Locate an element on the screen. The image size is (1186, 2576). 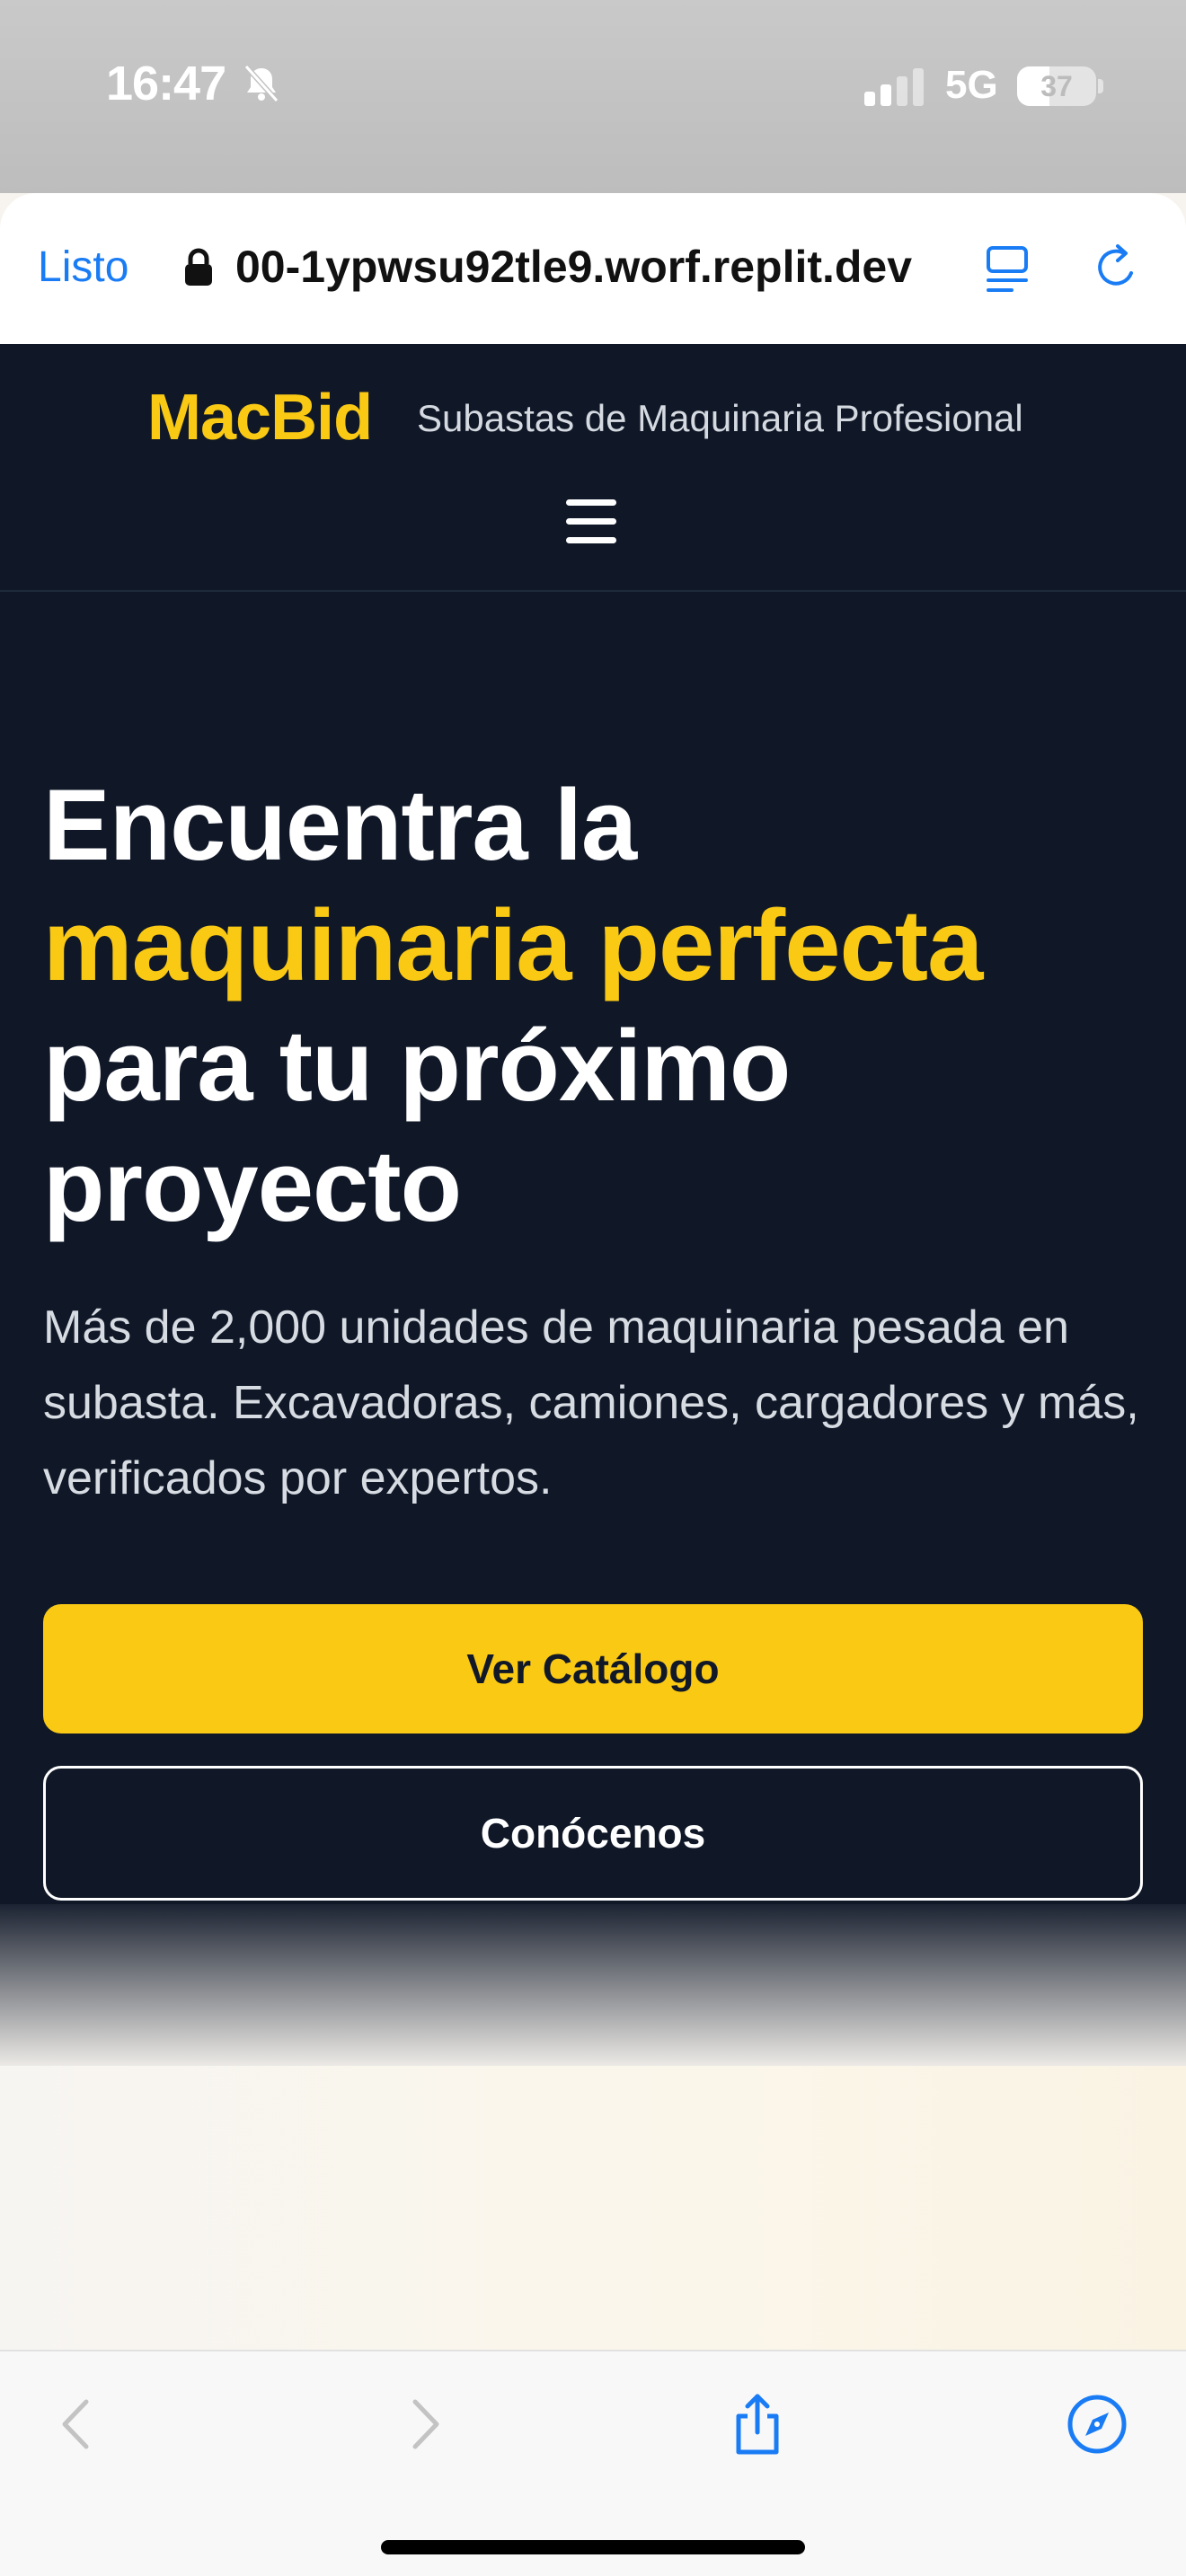
view-catalog-button: Ver Catálogo is located at coordinates (593, 1669).